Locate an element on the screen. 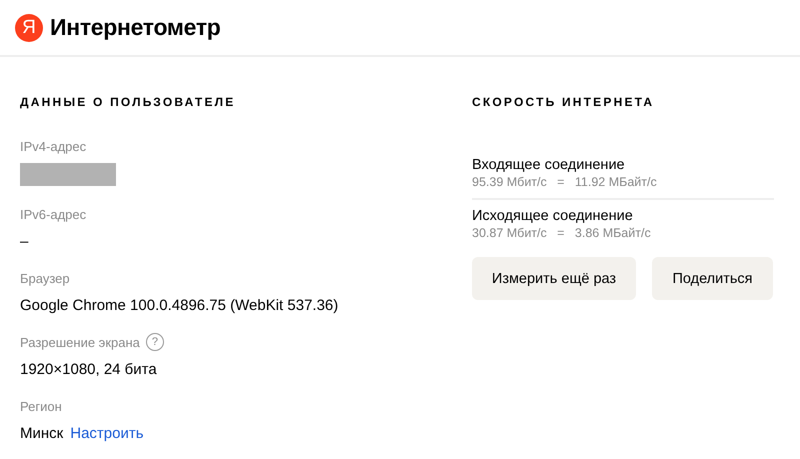  connection-name: Исходящее соединение is located at coordinates (553, 216).